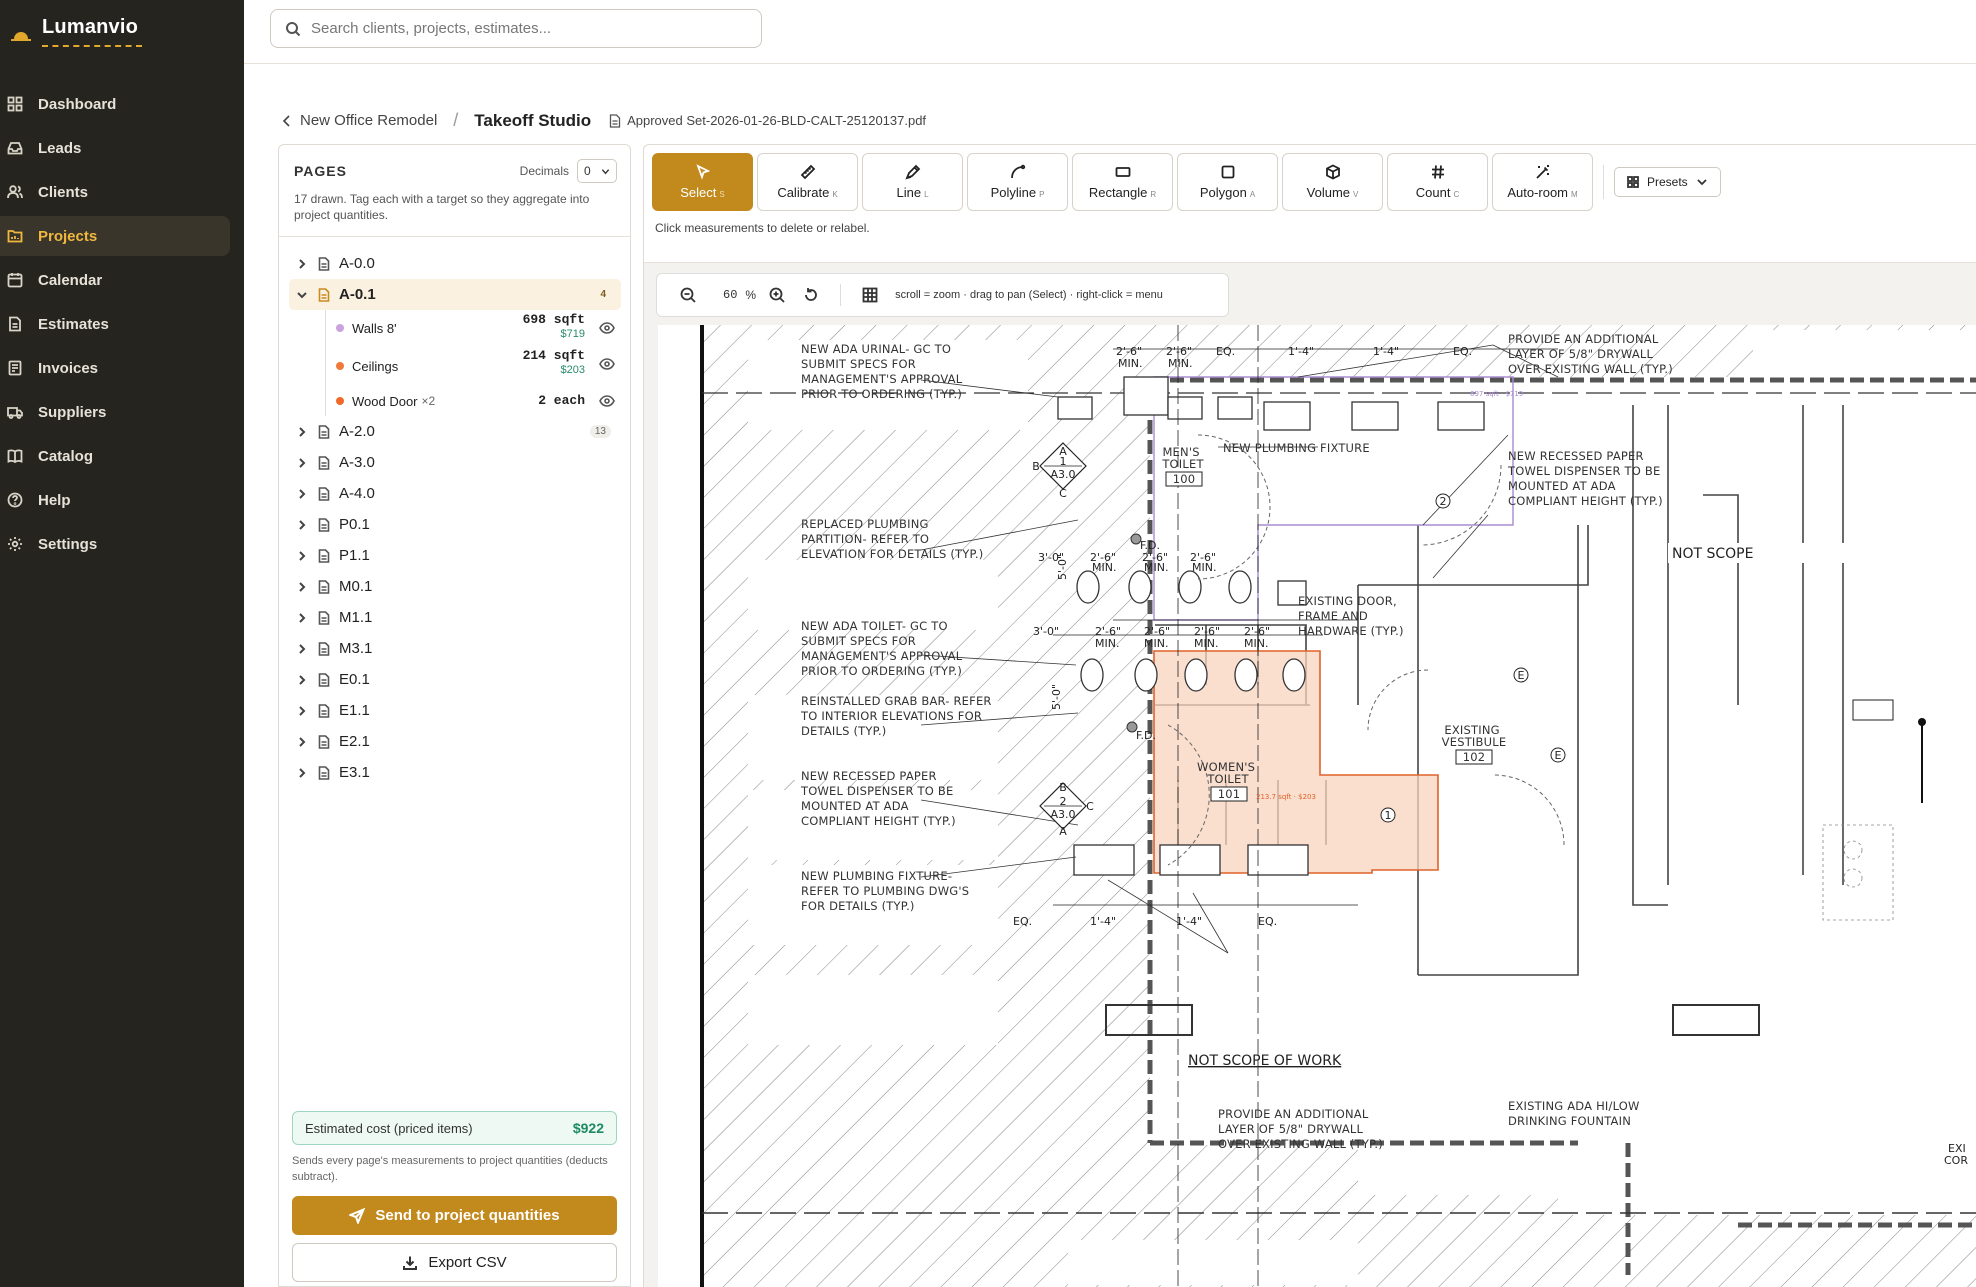  I want to click on page-row-selected: A-0.1 4, so click(455, 294).